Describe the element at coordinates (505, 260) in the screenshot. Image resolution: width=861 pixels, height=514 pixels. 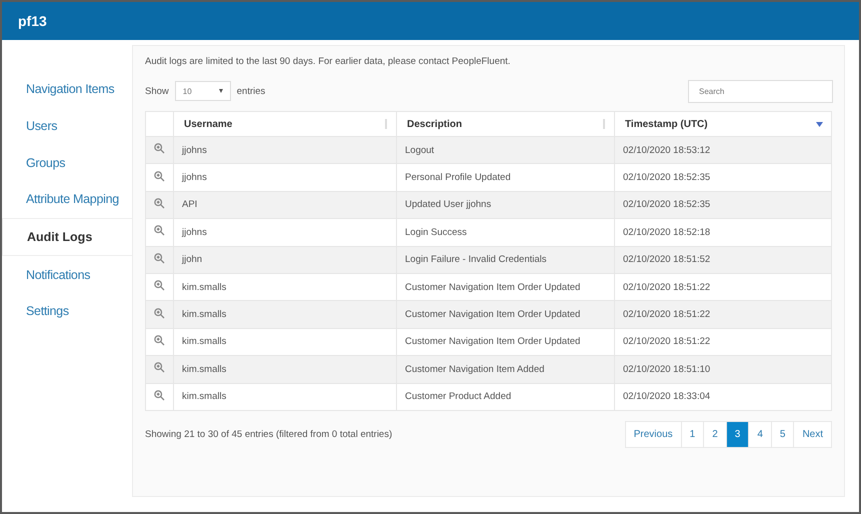
I see `table-cell: Login Failure - Invalid Credentials` at that location.